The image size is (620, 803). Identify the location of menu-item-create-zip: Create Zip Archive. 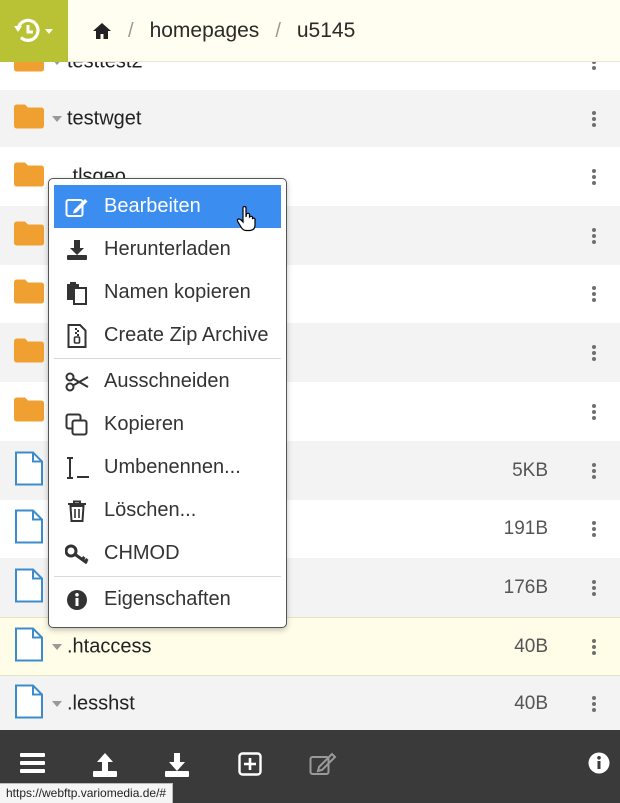
(167, 335).